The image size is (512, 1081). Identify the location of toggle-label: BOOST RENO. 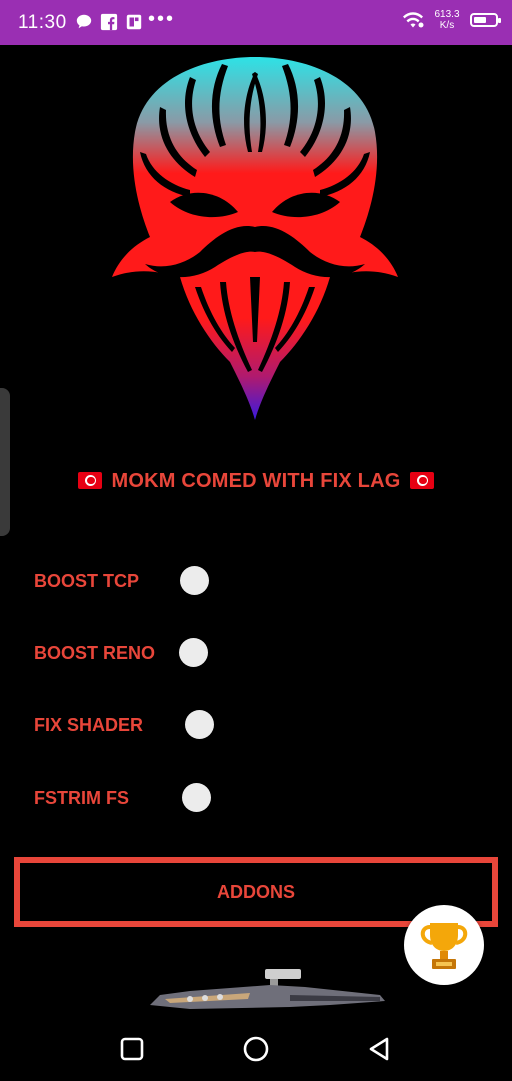
(95, 653).